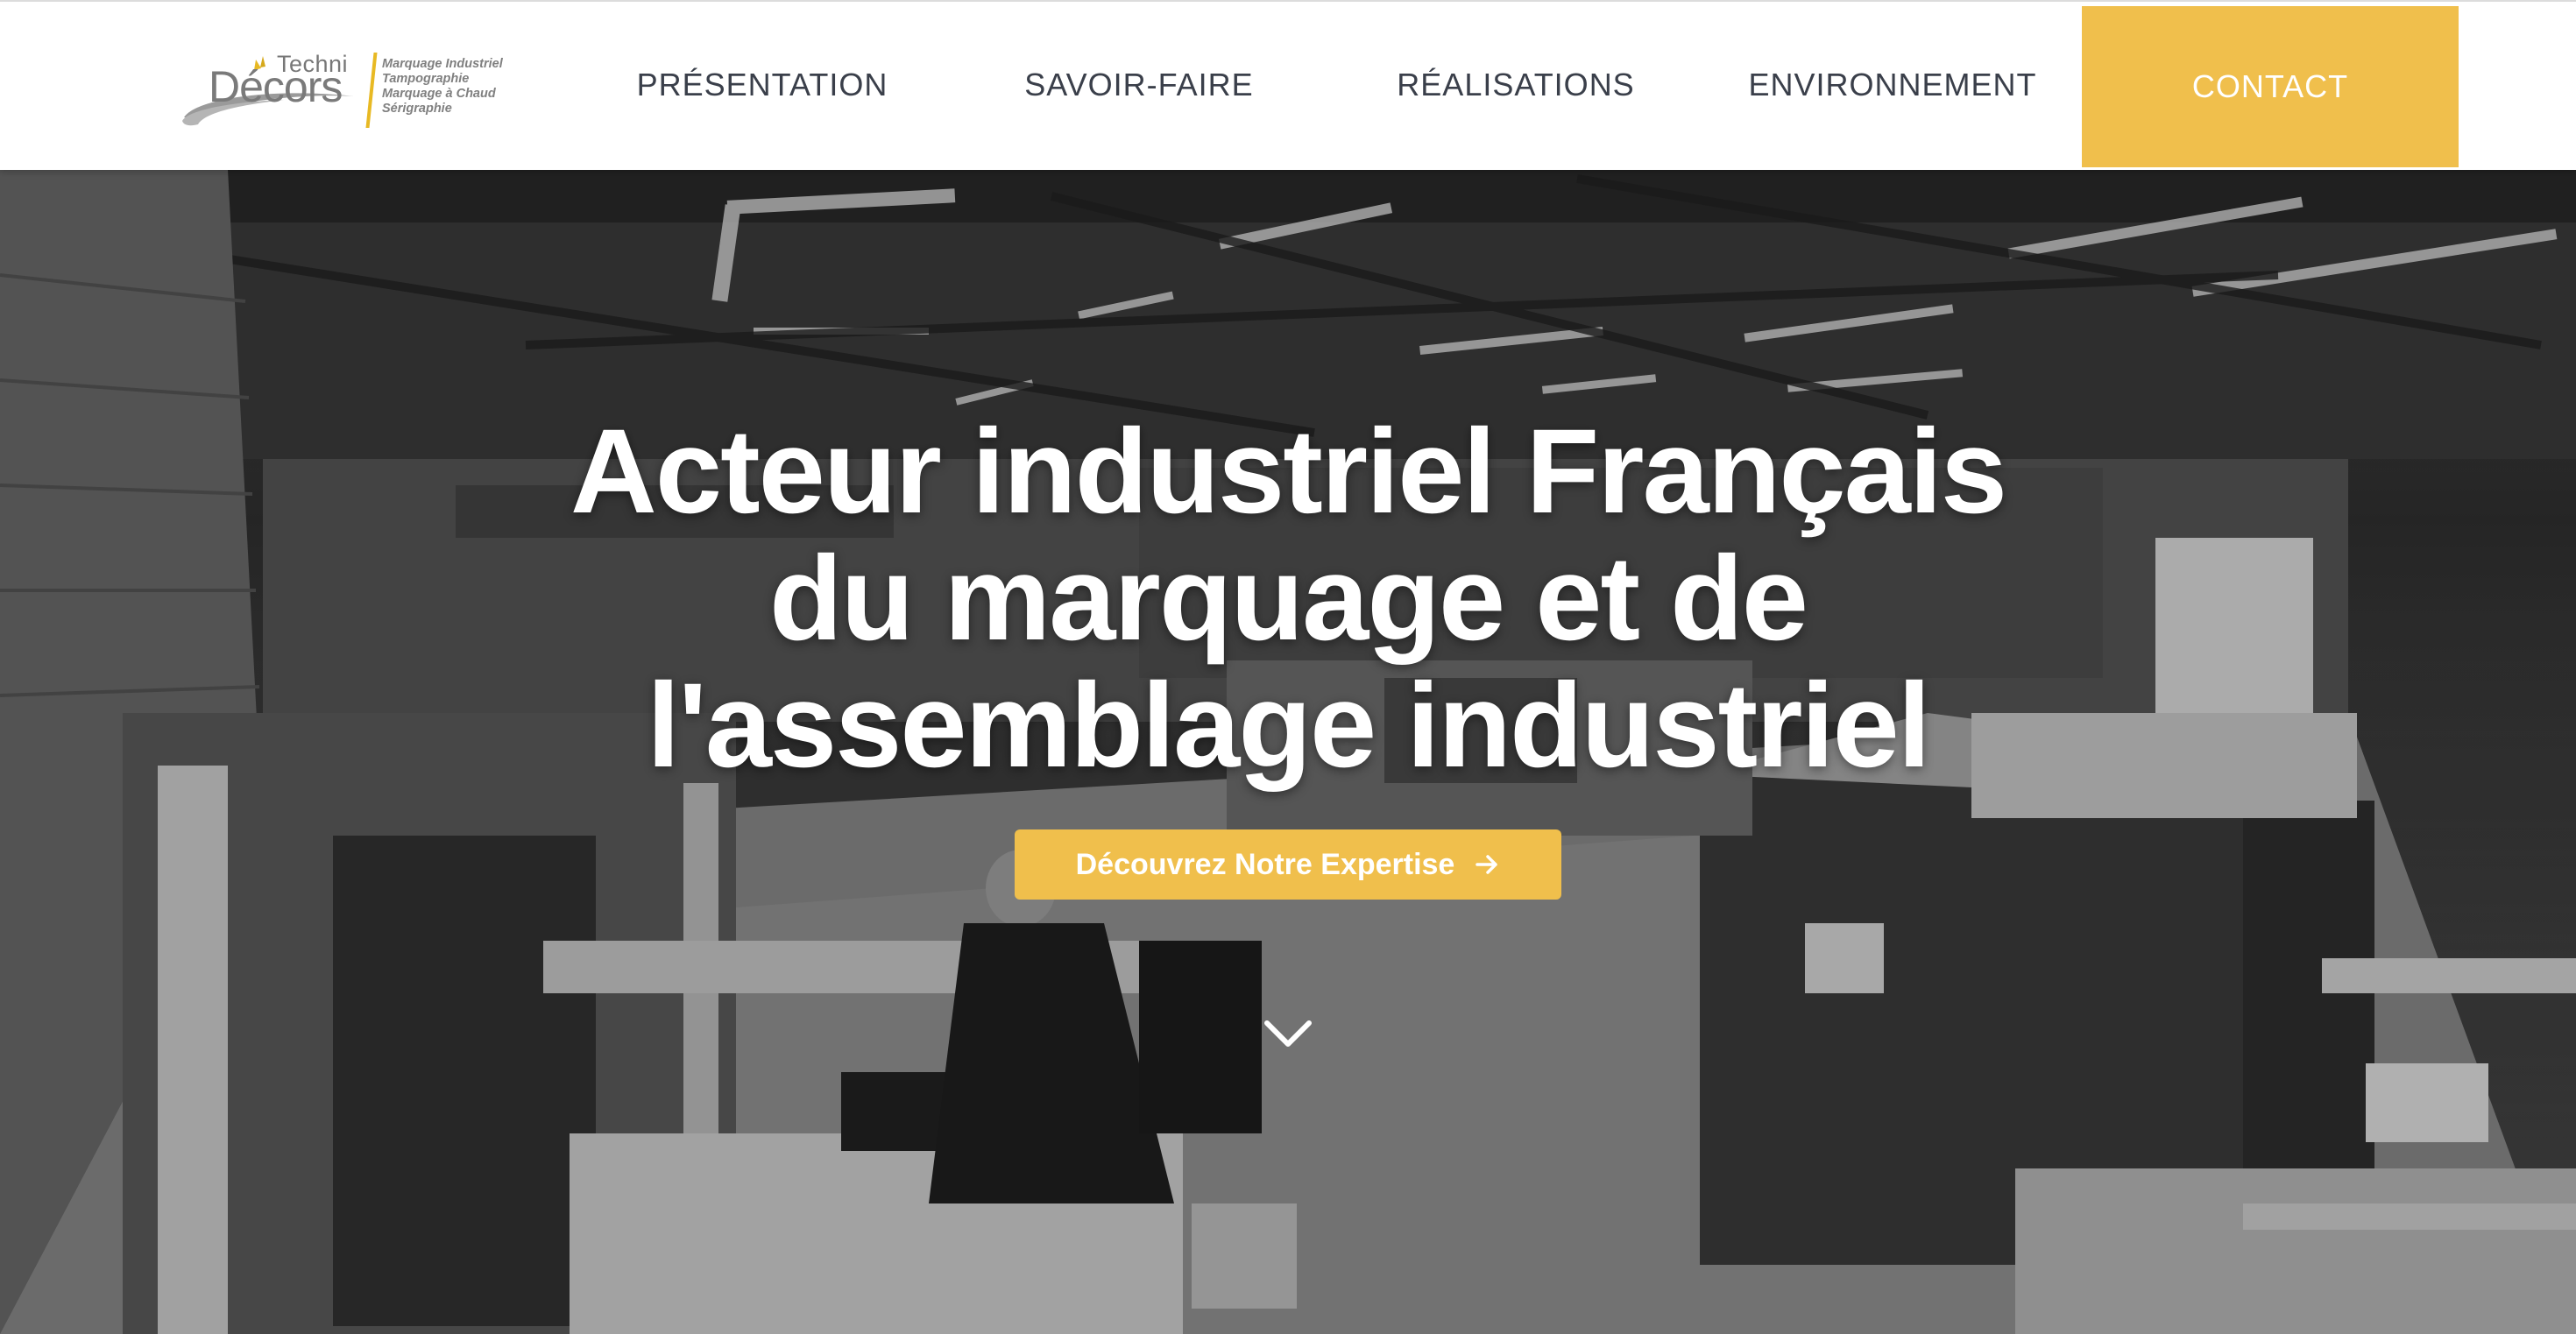 Image resolution: width=2576 pixels, height=1334 pixels. I want to click on discover-expertise-button: Découvrez Notre Expertise, so click(1288, 864).